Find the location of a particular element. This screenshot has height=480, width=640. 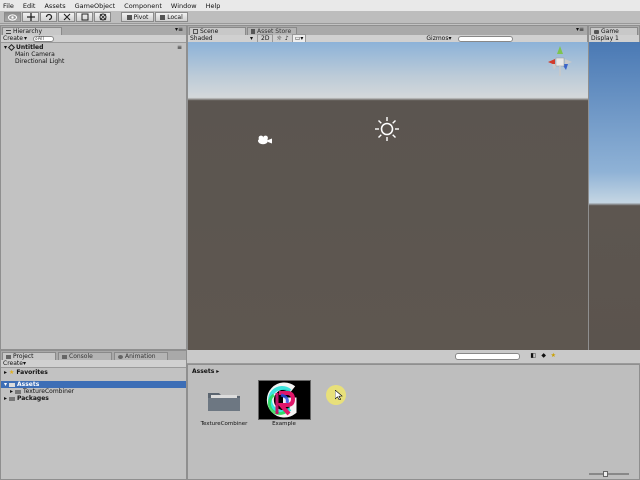

lighting-toggle-icon: ☼ is located at coordinates (278, 38).